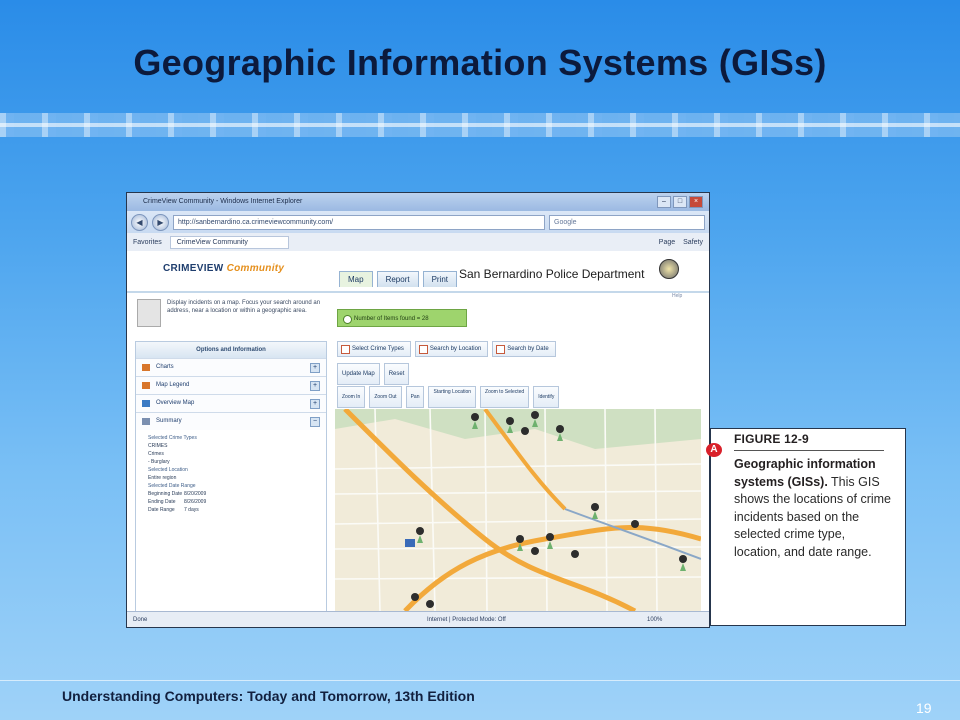  I want to click on summary-crime-types-head: Selected Crime Types, so click(172, 438).